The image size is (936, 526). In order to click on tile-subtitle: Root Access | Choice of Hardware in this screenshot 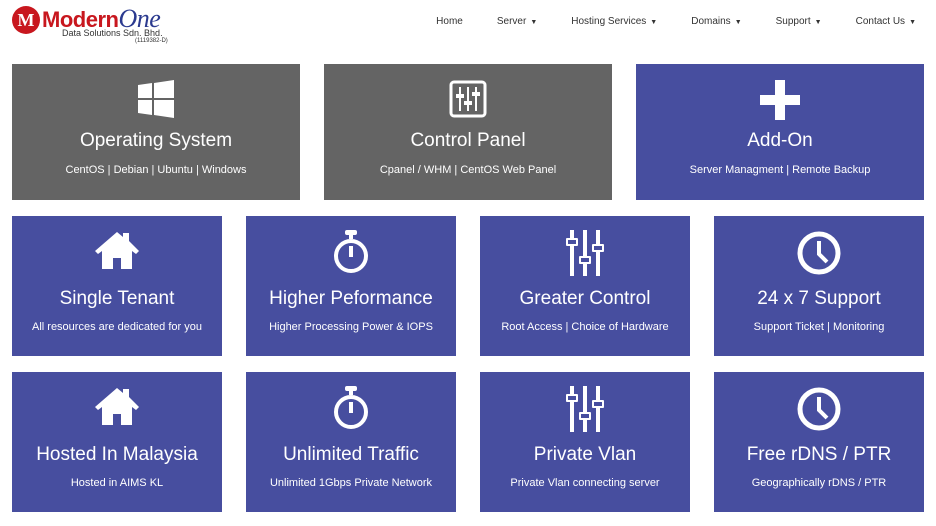, I will do `click(585, 327)`.